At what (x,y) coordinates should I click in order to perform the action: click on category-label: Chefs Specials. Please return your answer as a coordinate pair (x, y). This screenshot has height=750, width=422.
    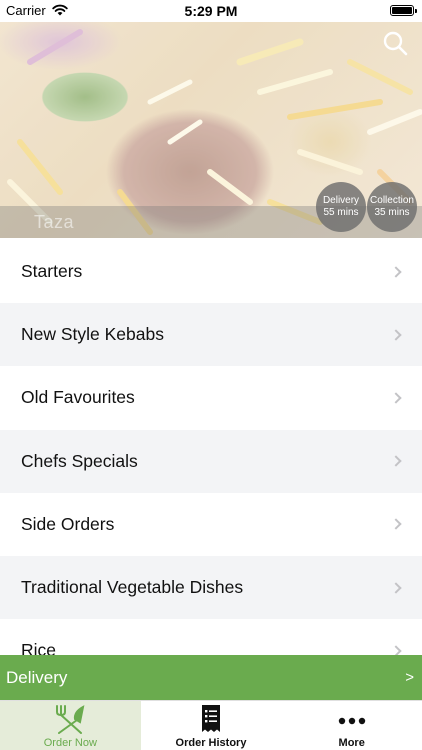
    Looking at the image, I should click on (79, 460).